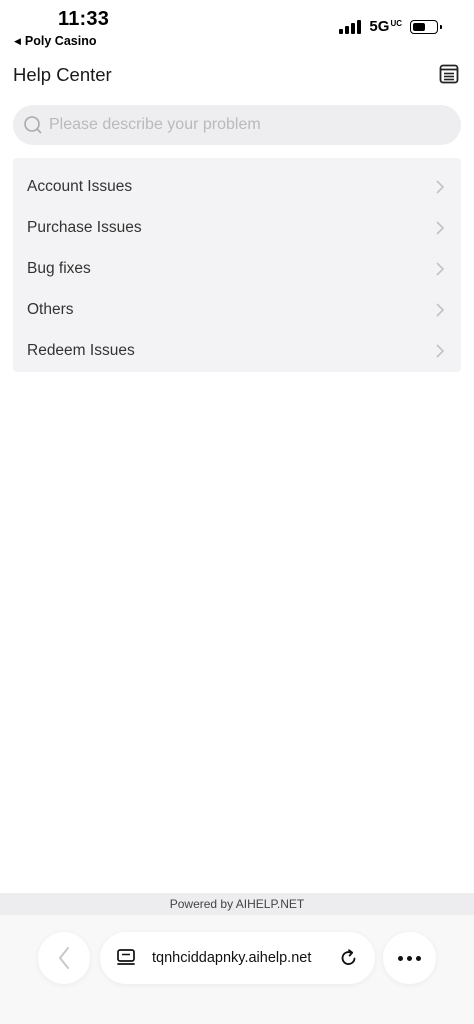  What do you see at coordinates (350, 26) in the screenshot?
I see `cellular-signal-icon` at bounding box center [350, 26].